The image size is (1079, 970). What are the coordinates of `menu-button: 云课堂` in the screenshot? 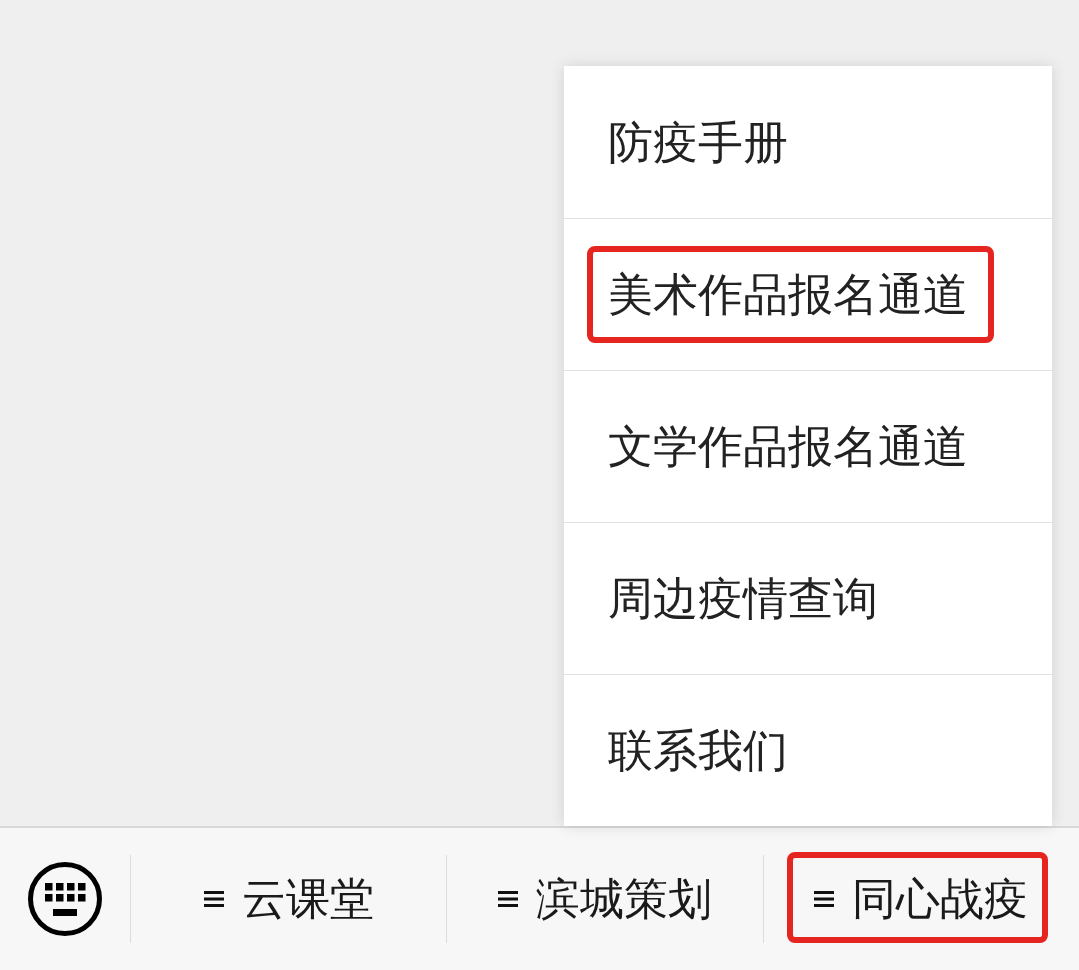 It's located at (289, 899).